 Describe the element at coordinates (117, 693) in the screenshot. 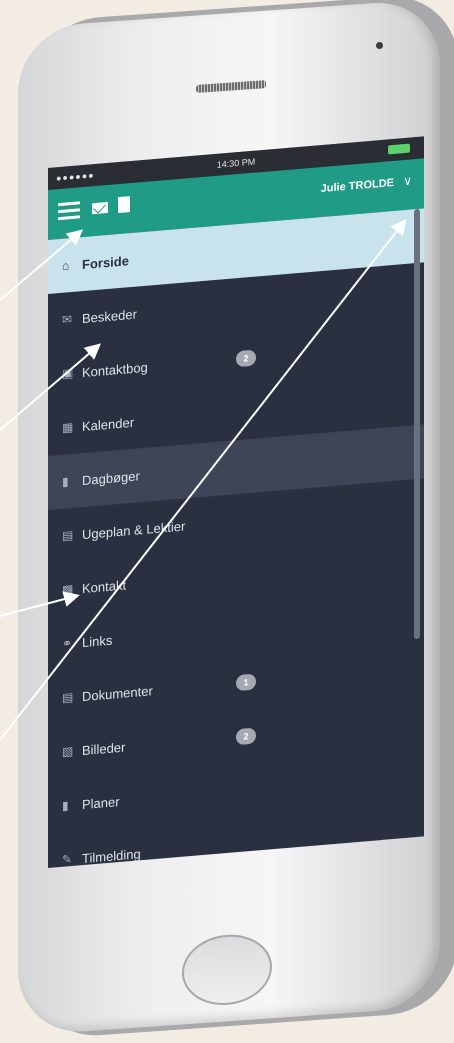

I see `menu-item-label: Dokumenter` at that location.